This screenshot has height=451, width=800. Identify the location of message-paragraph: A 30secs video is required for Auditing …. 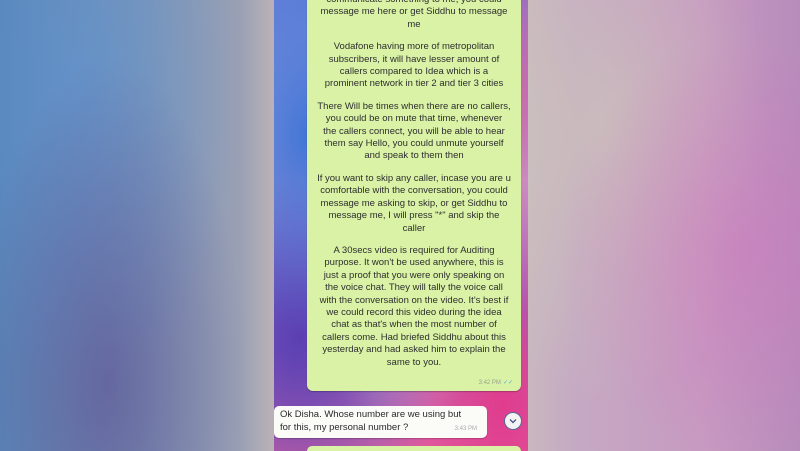
(414, 306).